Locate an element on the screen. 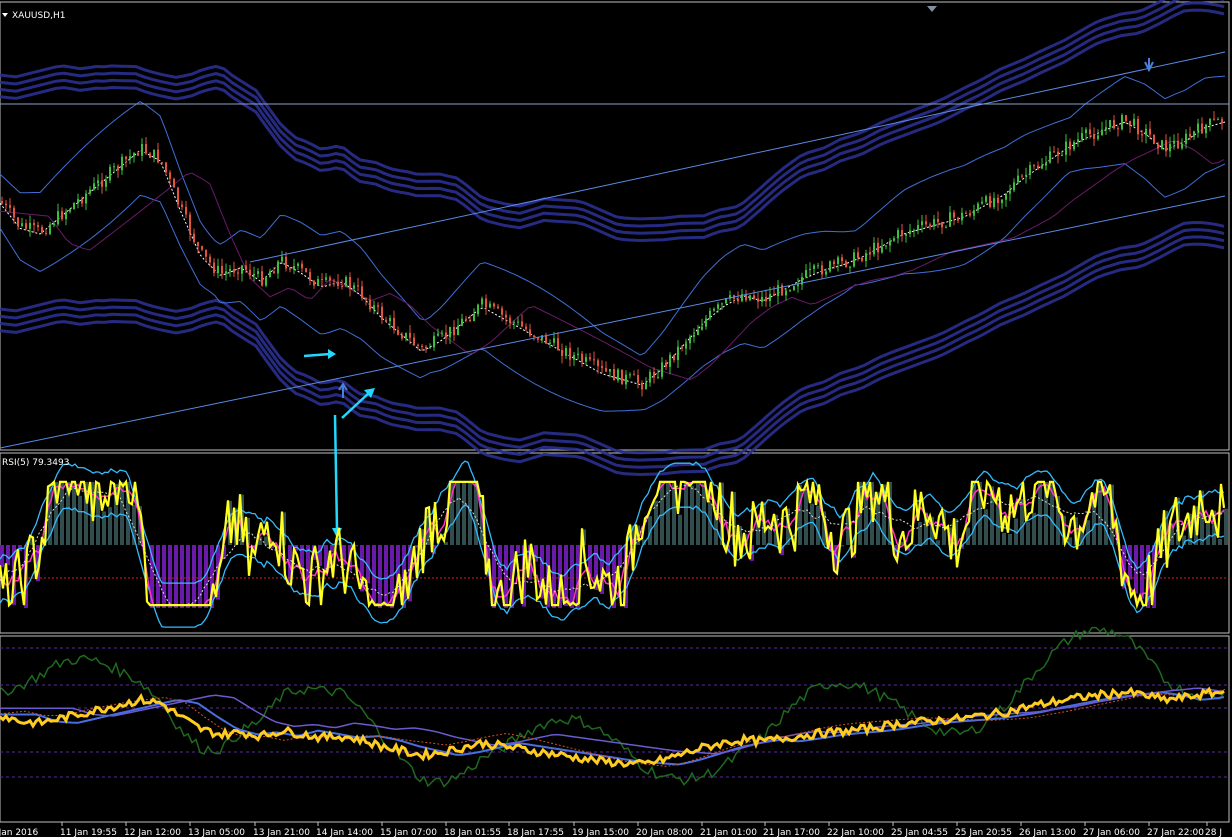 This screenshot has height=837, width=1232. x-tick-label: 15 Jan 07:00 is located at coordinates (408, 832).